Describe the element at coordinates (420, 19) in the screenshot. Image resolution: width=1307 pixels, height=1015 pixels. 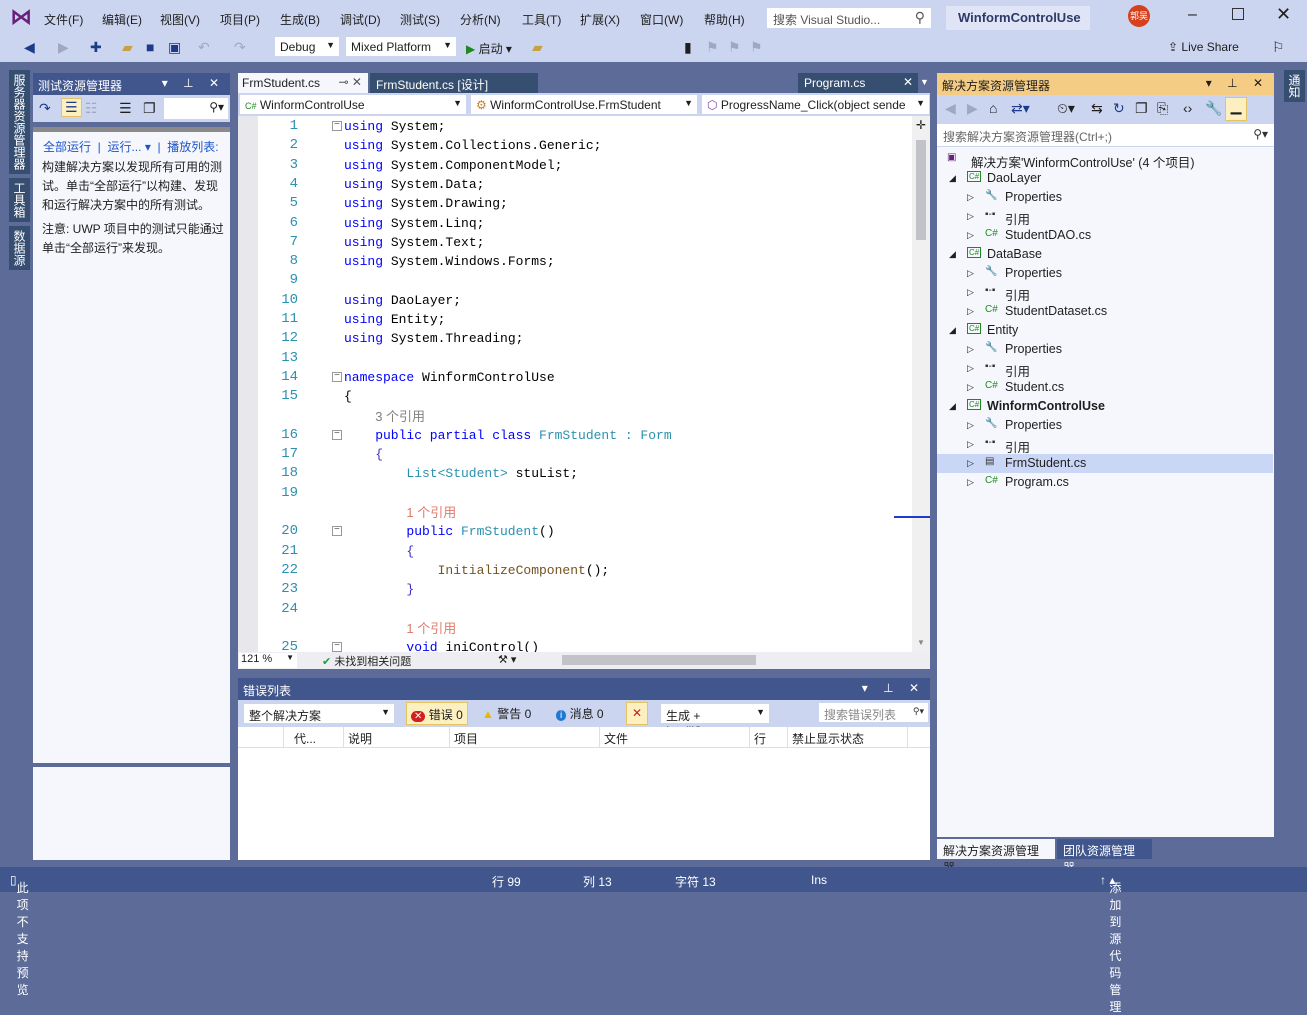
I see `menu-item: 测试(S)` at that location.